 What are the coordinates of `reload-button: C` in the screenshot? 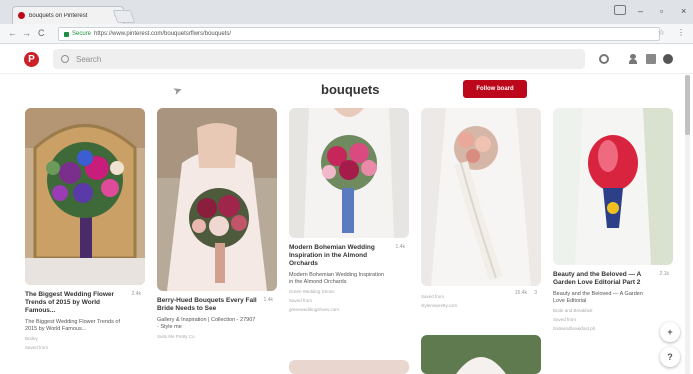 It's located at (41, 33).